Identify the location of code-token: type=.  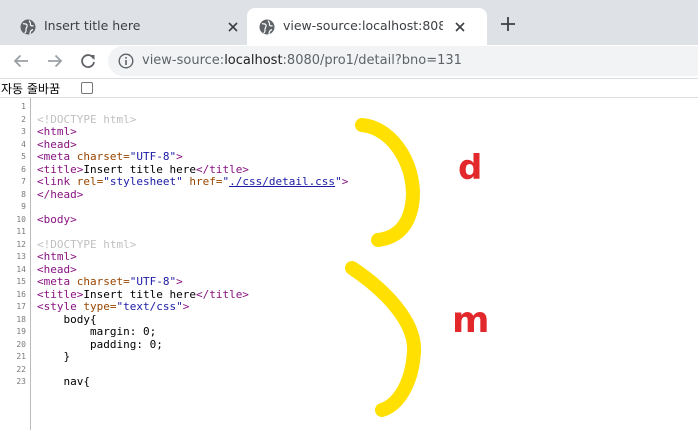
(100, 306).